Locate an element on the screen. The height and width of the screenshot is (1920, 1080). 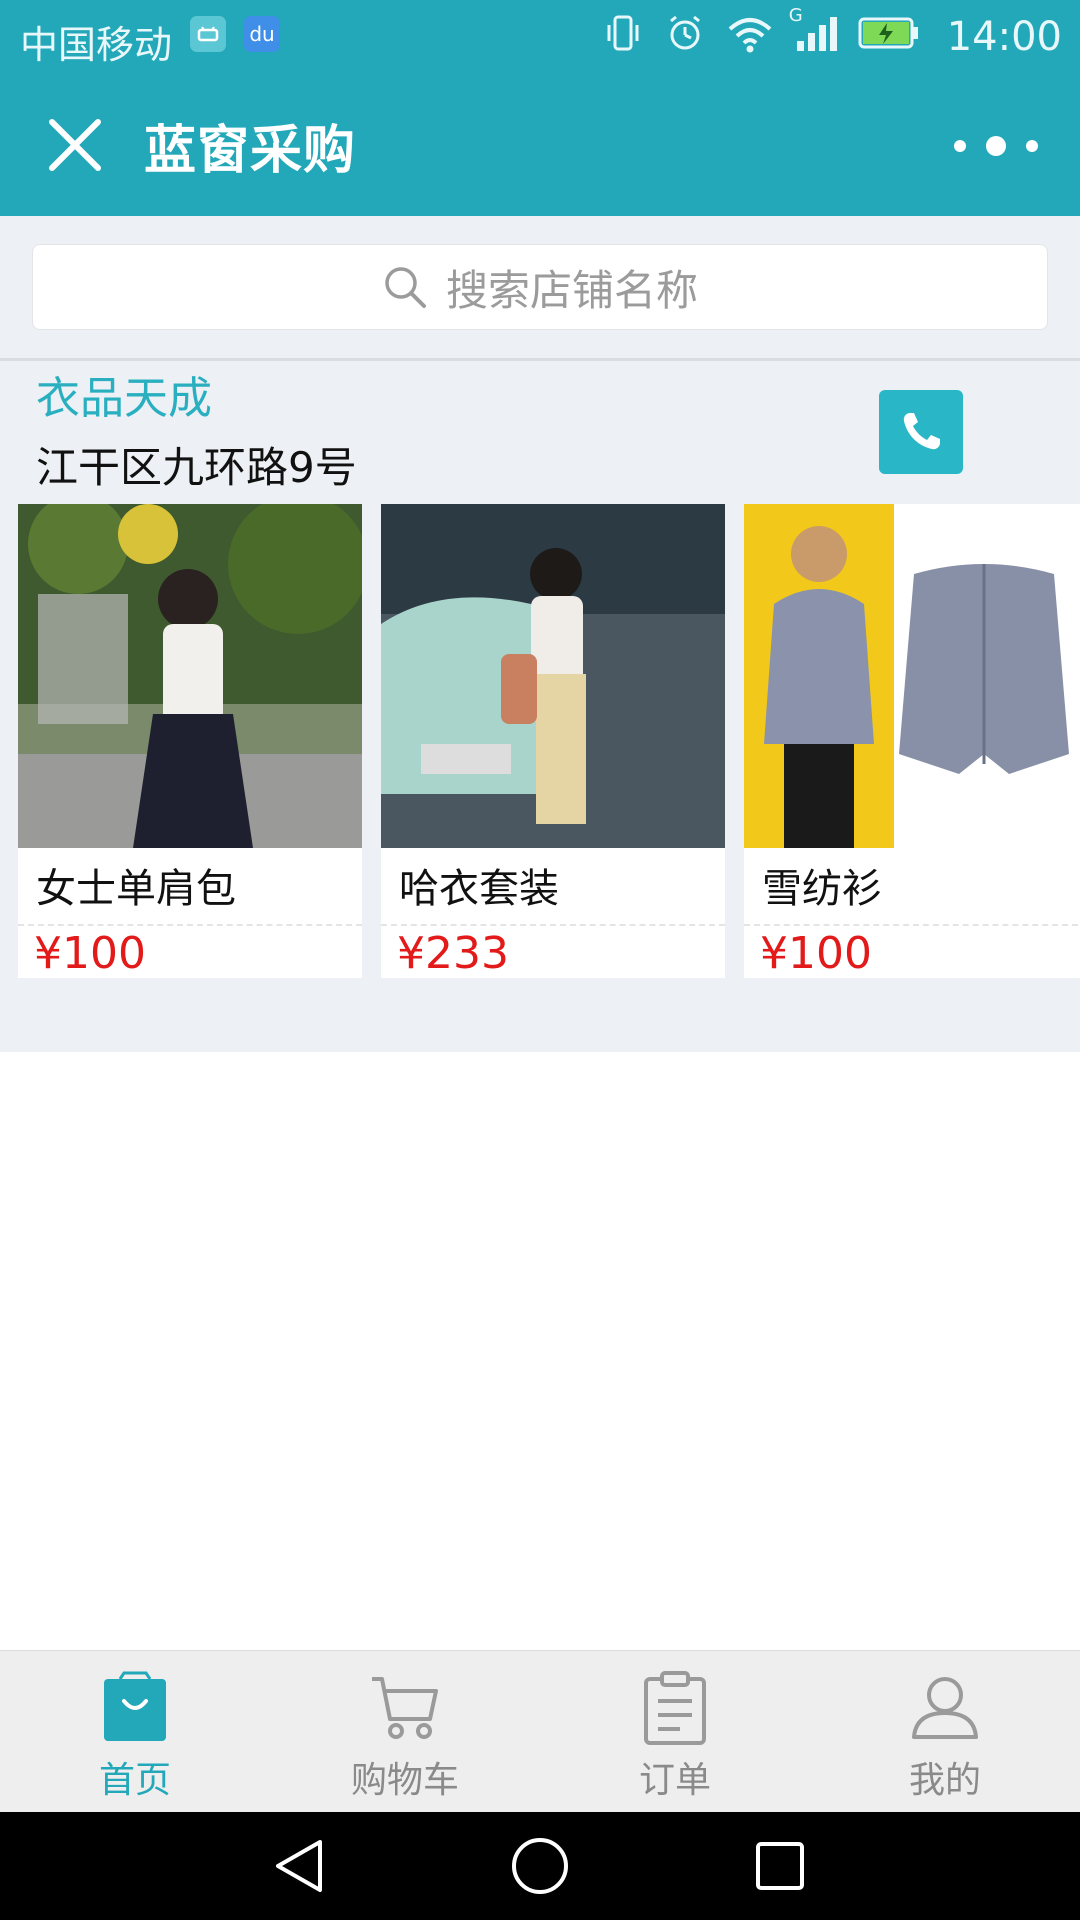
close-button is located at coordinates (75, 145).